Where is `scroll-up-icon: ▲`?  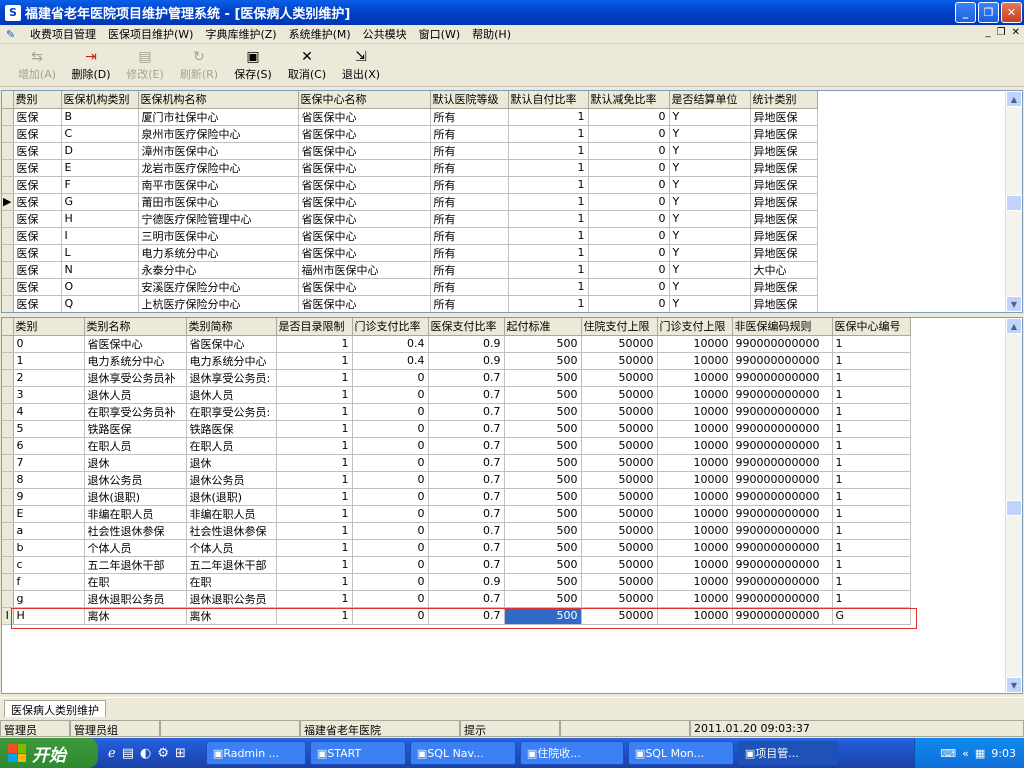 scroll-up-icon: ▲ is located at coordinates (1014, 99).